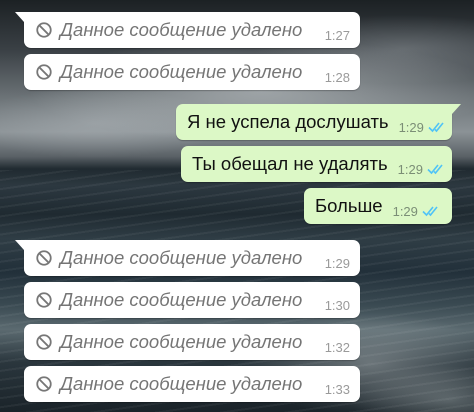 This screenshot has height=412, width=474. I want to click on outgoing-message-bubble: Больше 1:29, so click(378, 206).